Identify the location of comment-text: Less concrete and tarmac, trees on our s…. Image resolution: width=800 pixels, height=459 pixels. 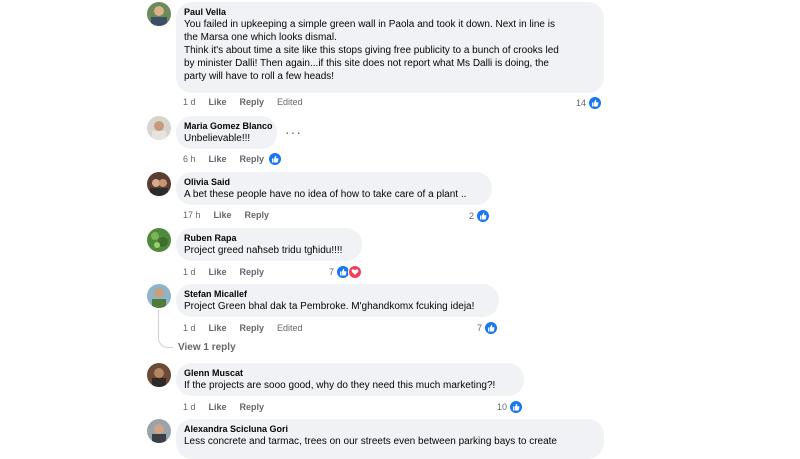
(370, 441).